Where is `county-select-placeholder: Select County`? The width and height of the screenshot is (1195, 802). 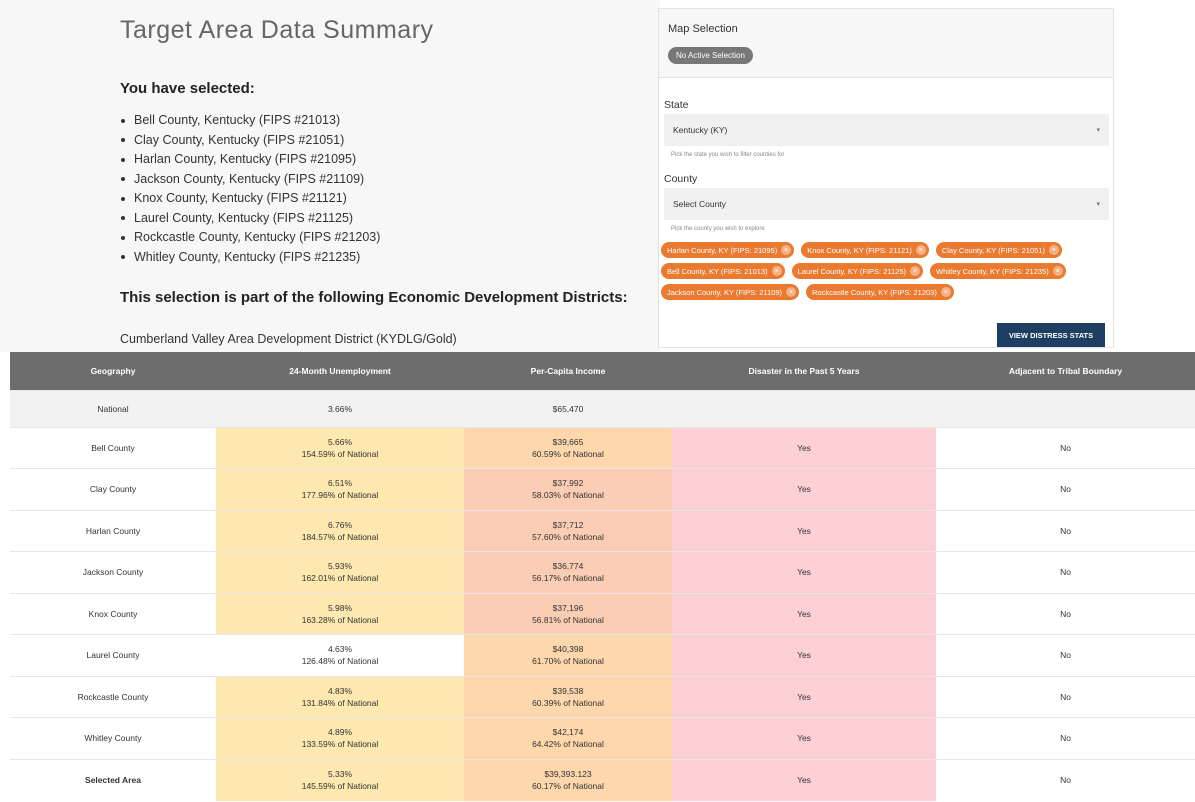 county-select-placeholder: Select County is located at coordinates (699, 204).